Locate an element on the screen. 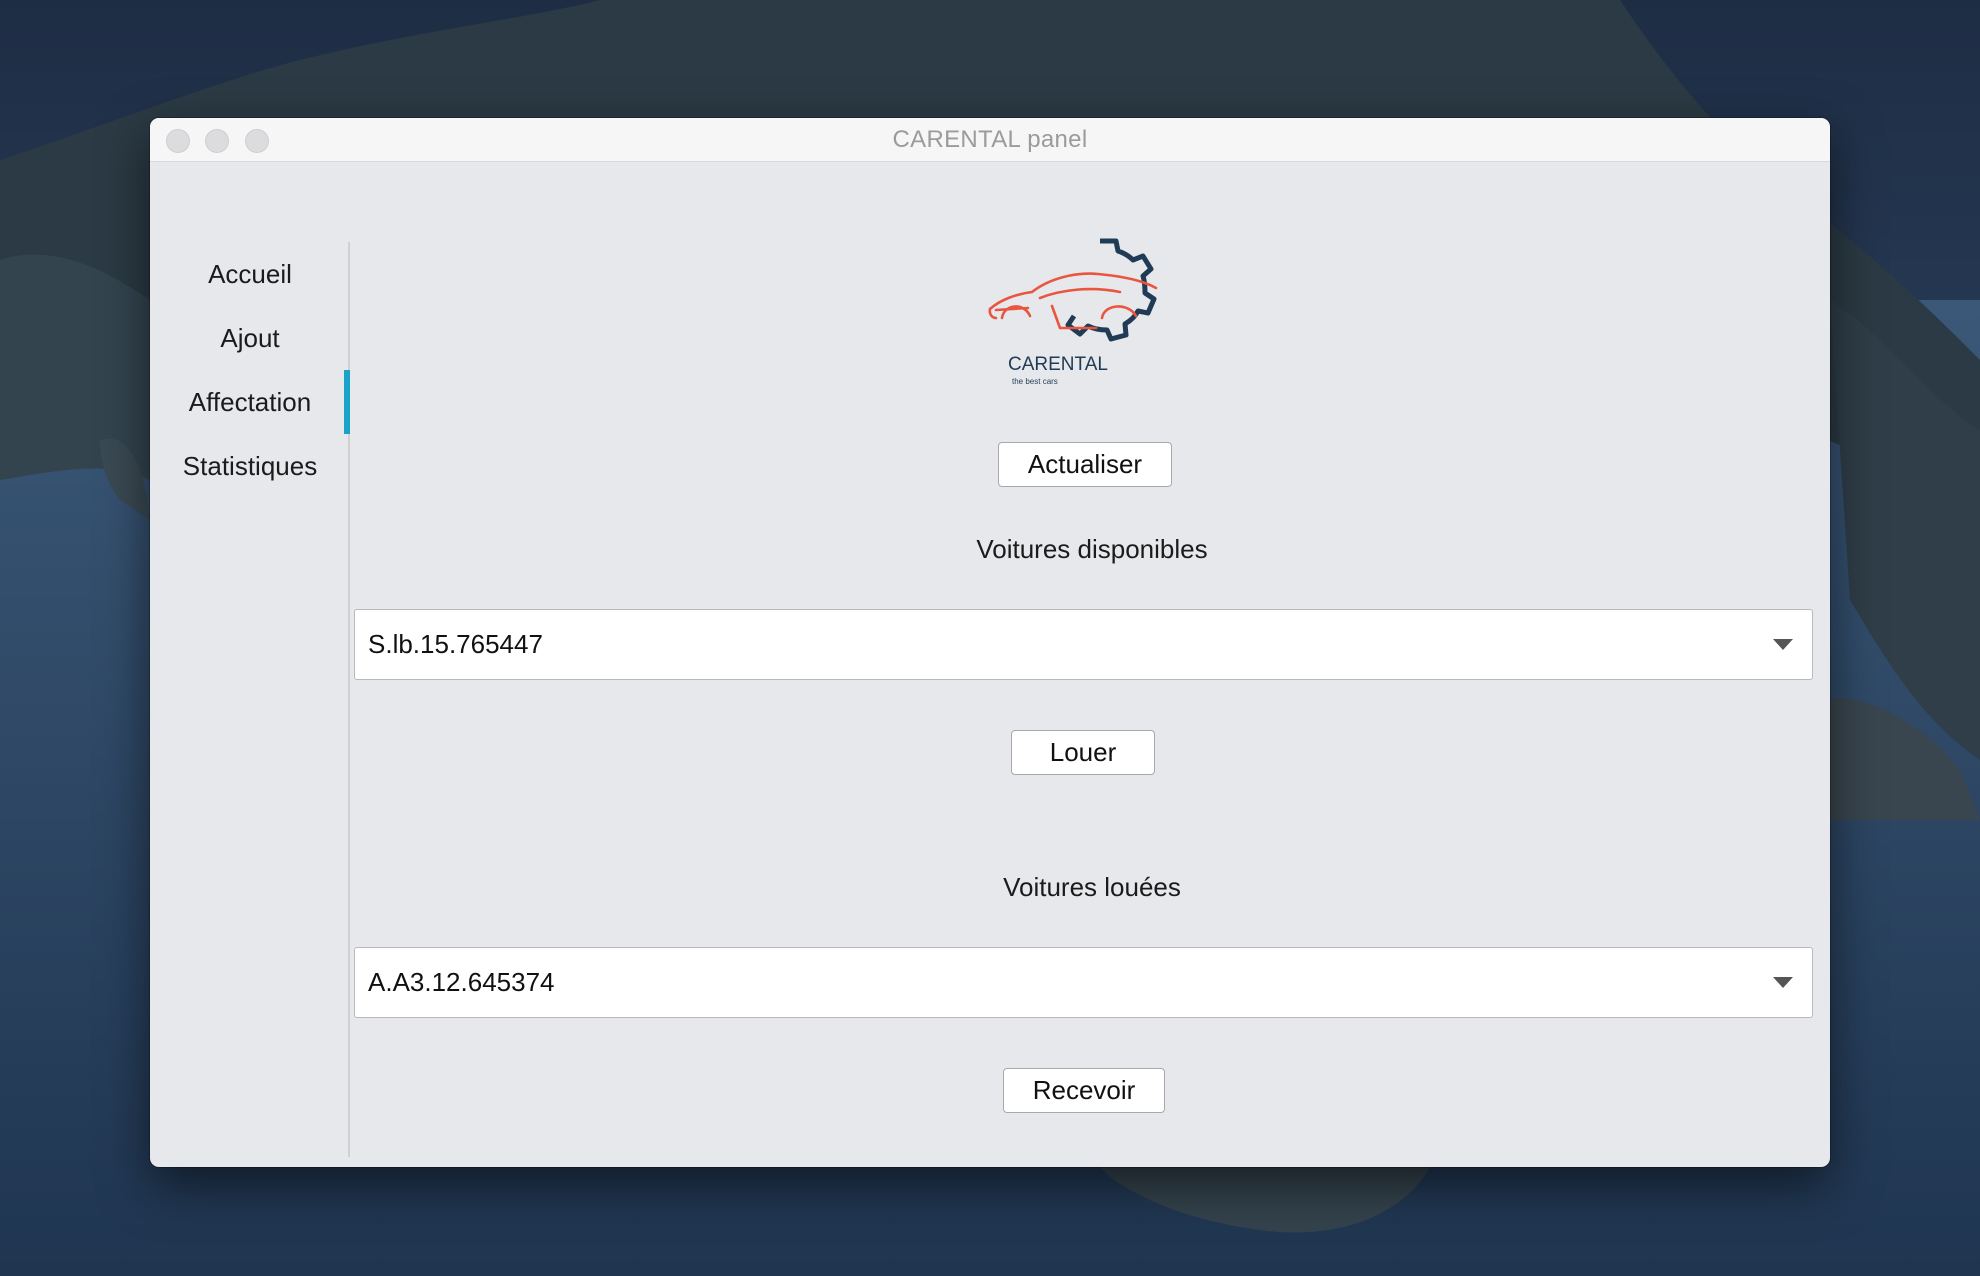 This screenshot has width=1980, height=1276. sidebar-active-indicator is located at coordinates (347, 402).